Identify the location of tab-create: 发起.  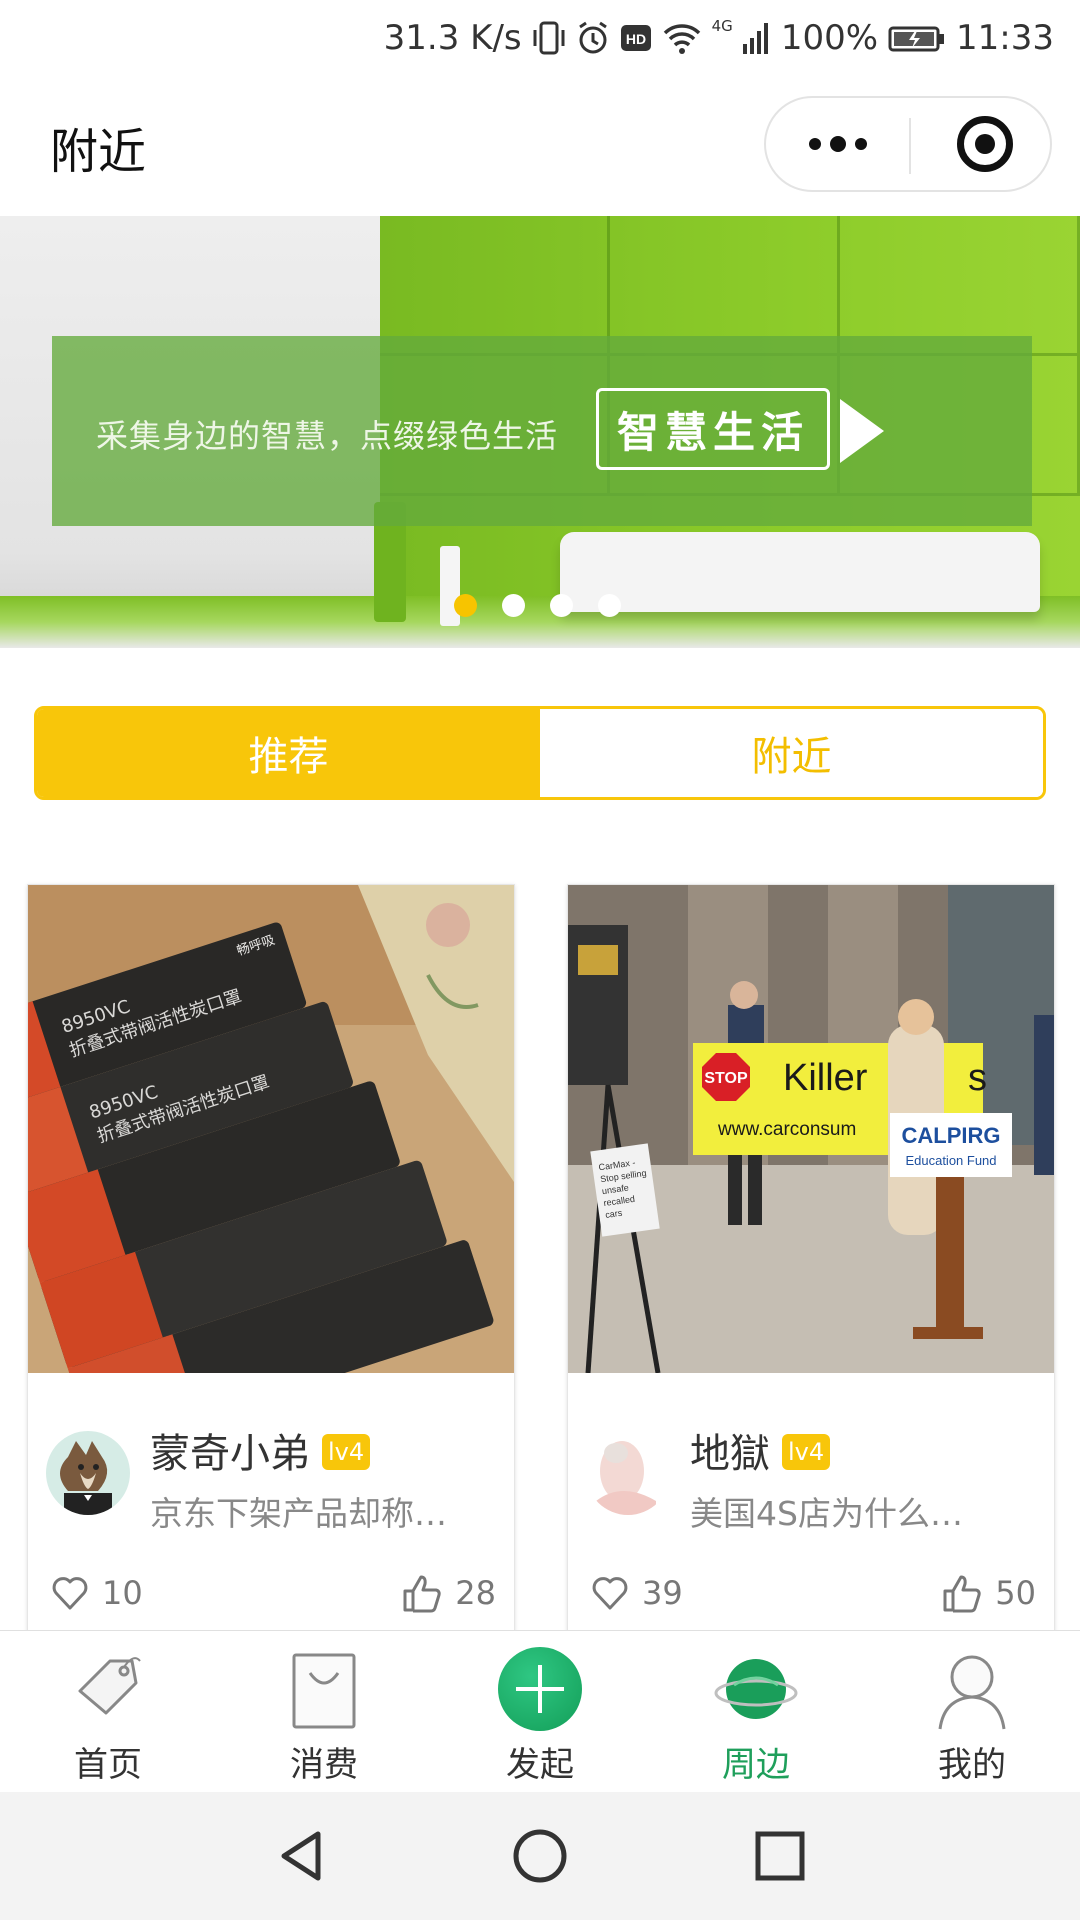
(540, 1711).